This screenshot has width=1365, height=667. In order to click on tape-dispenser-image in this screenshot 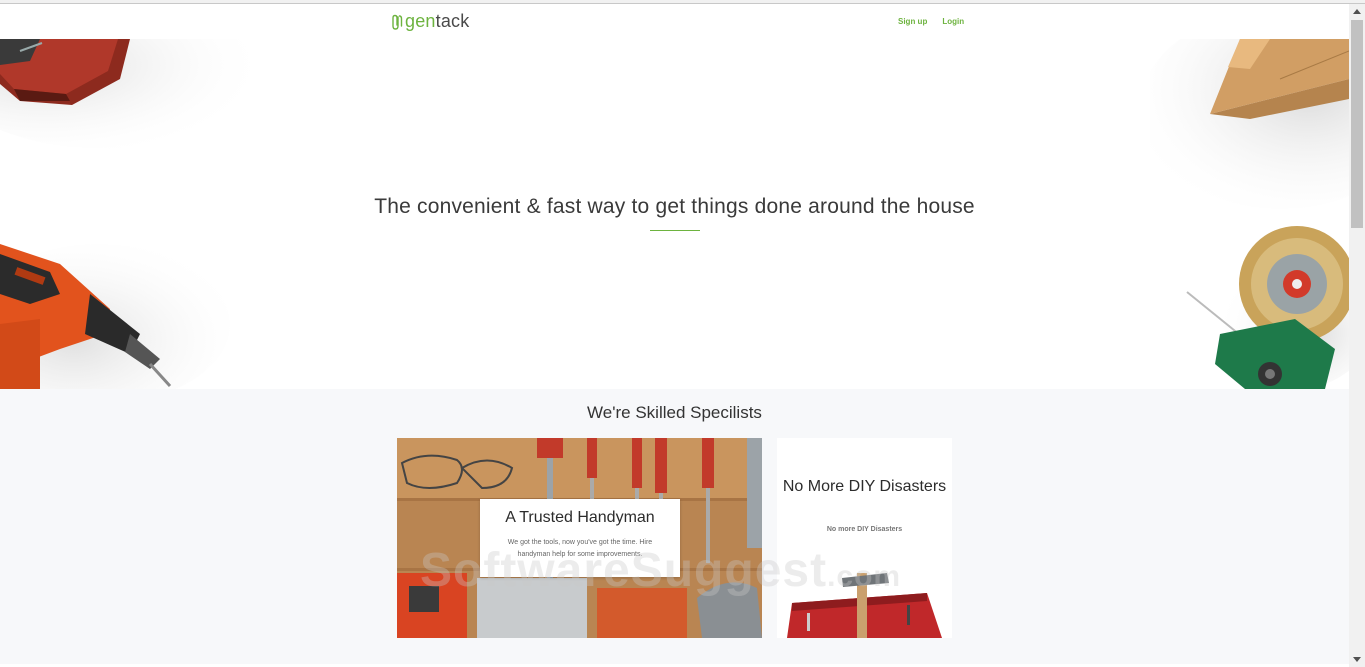, I will do `click(1267, 307)`.